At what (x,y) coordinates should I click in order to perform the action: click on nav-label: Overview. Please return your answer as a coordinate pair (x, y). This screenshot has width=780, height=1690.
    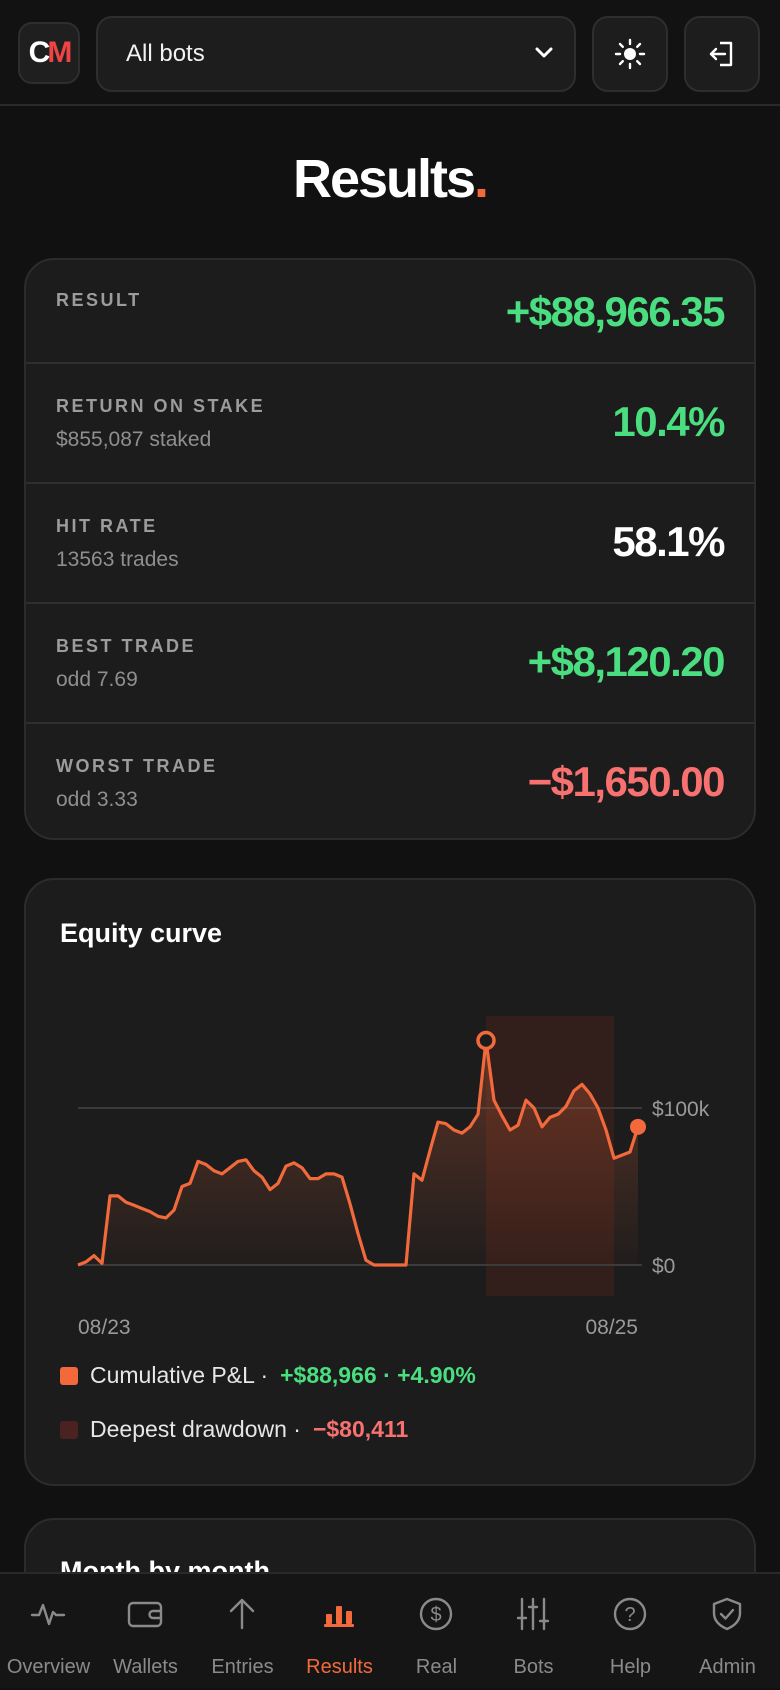
    Looking at the image, I should click on (48, 1667).